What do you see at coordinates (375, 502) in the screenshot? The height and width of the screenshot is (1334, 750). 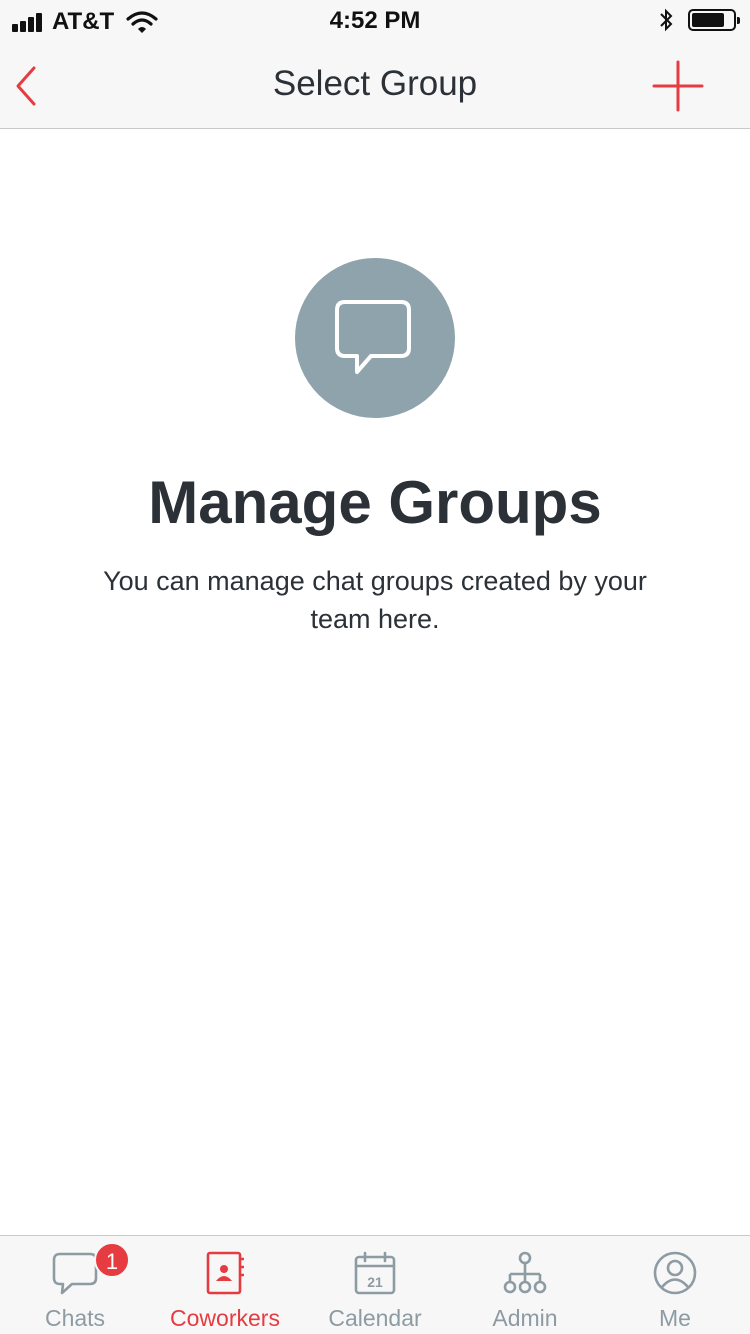 I see `empty-state-title: Manage Groups` at bounding box center [375, 502].